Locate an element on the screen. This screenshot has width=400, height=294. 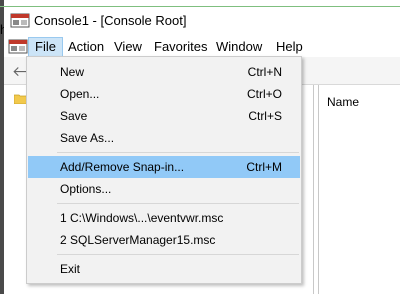
menu-item-new: New Ctrl+N is located at coordinates (164, 72).